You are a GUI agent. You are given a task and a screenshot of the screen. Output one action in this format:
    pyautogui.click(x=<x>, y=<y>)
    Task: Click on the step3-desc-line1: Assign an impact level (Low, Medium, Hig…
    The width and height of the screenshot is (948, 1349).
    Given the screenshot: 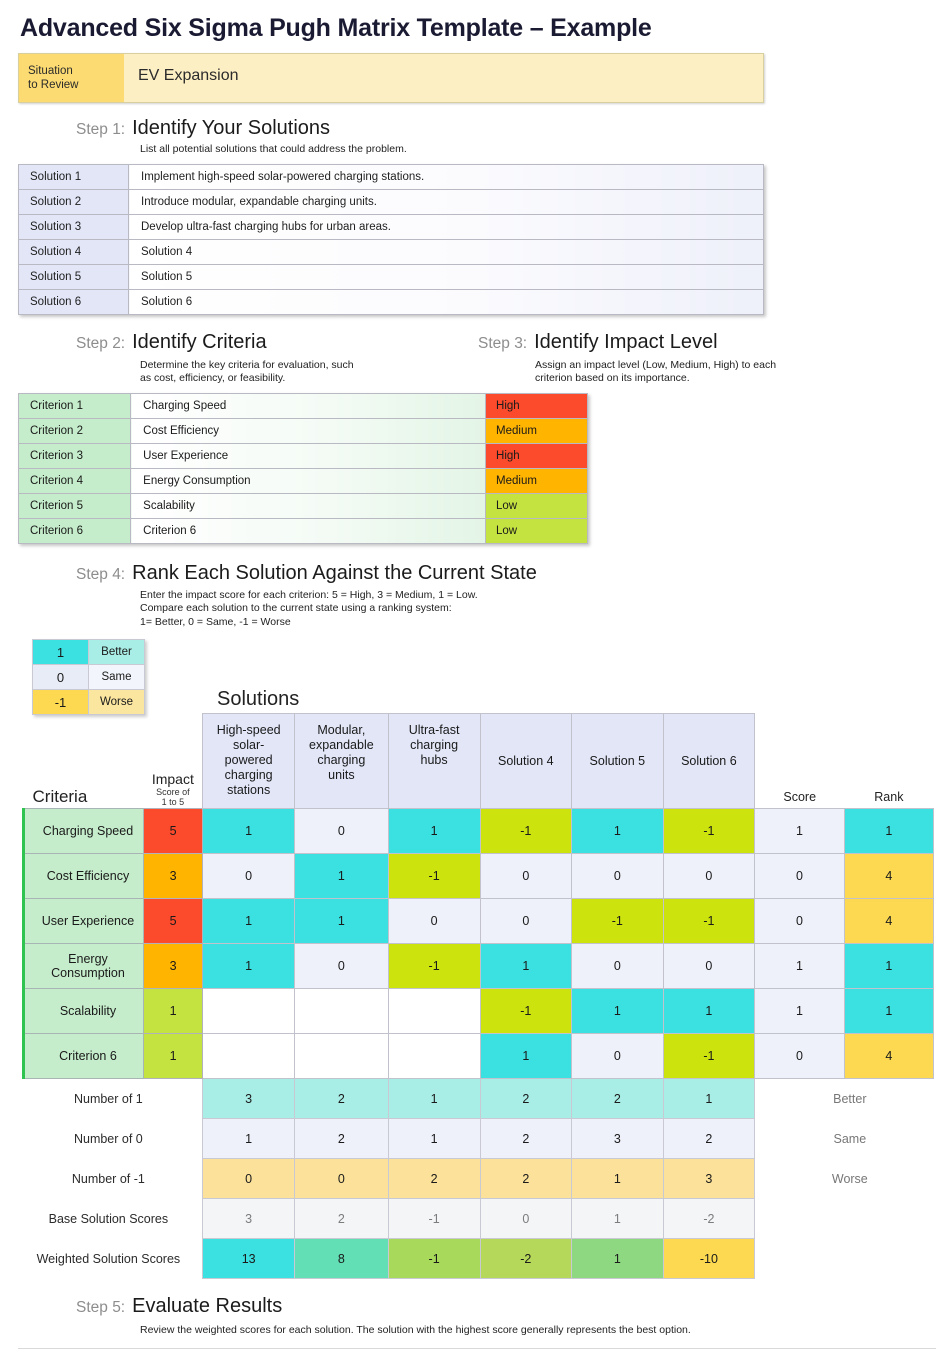 What is the action you would take?
    pyautogui.click(x=656, y=364)
    